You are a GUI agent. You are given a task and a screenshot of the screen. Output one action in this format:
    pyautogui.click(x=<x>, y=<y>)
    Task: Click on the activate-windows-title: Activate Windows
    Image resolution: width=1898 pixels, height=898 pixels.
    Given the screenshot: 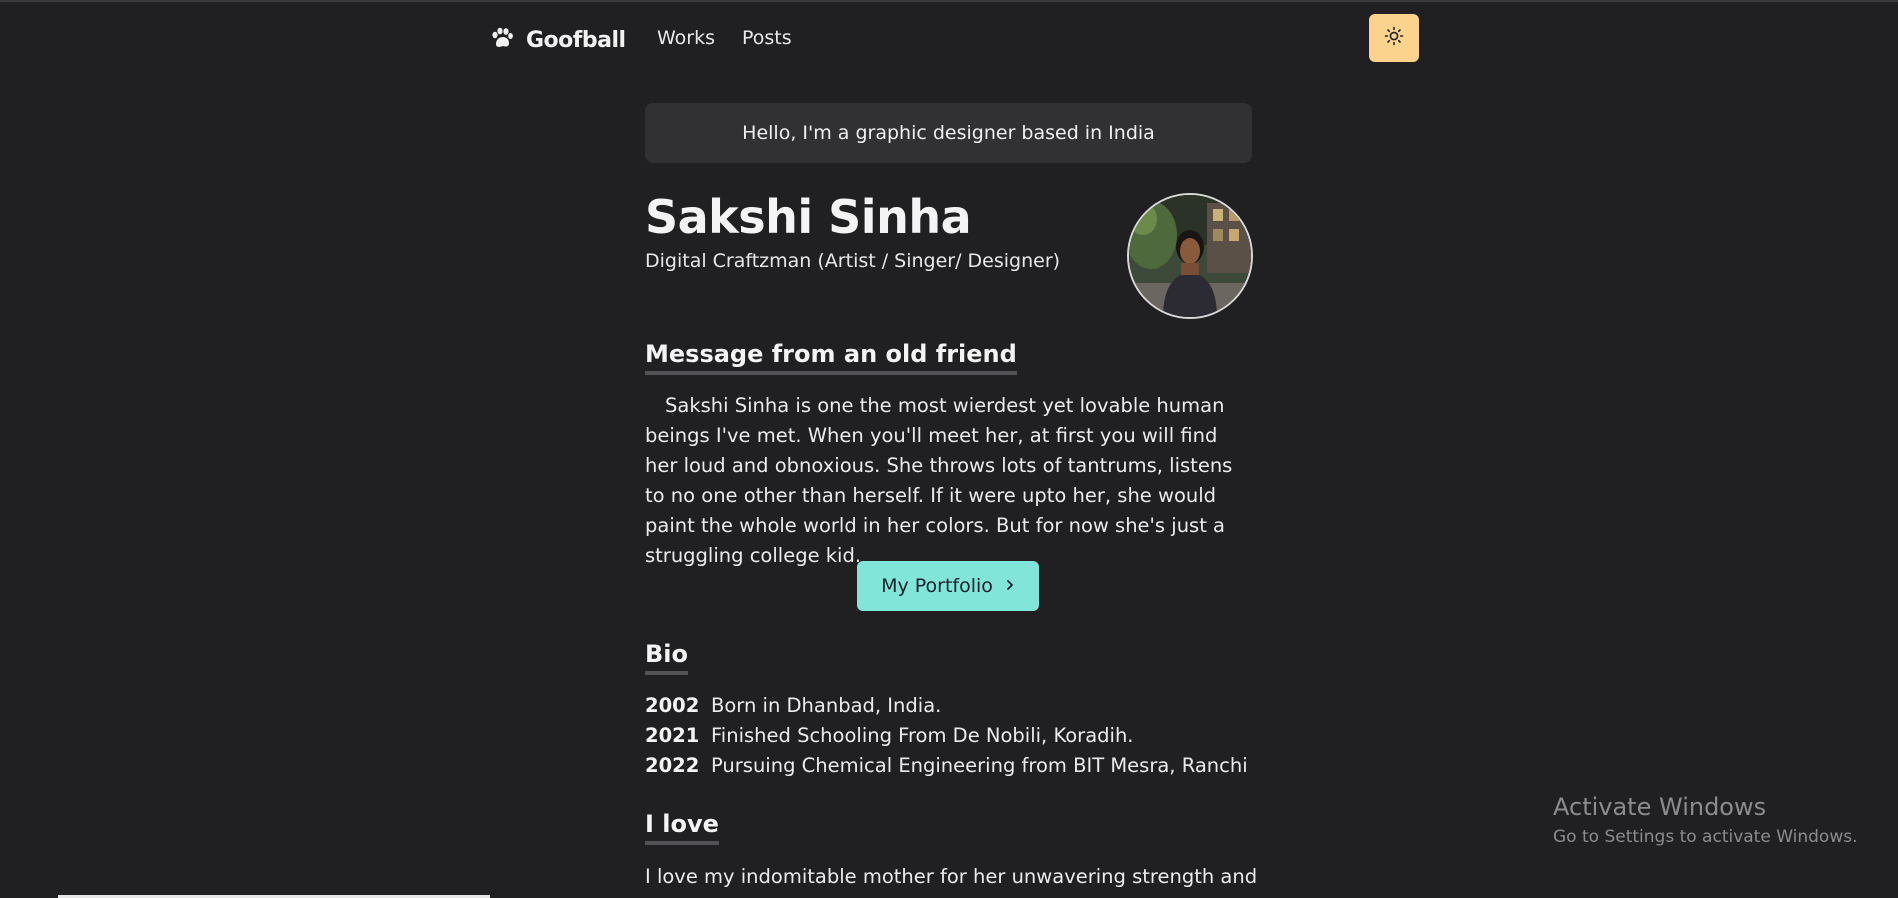 What is the action you would take?
    pyautogui.click(x=1660, y=807)
    